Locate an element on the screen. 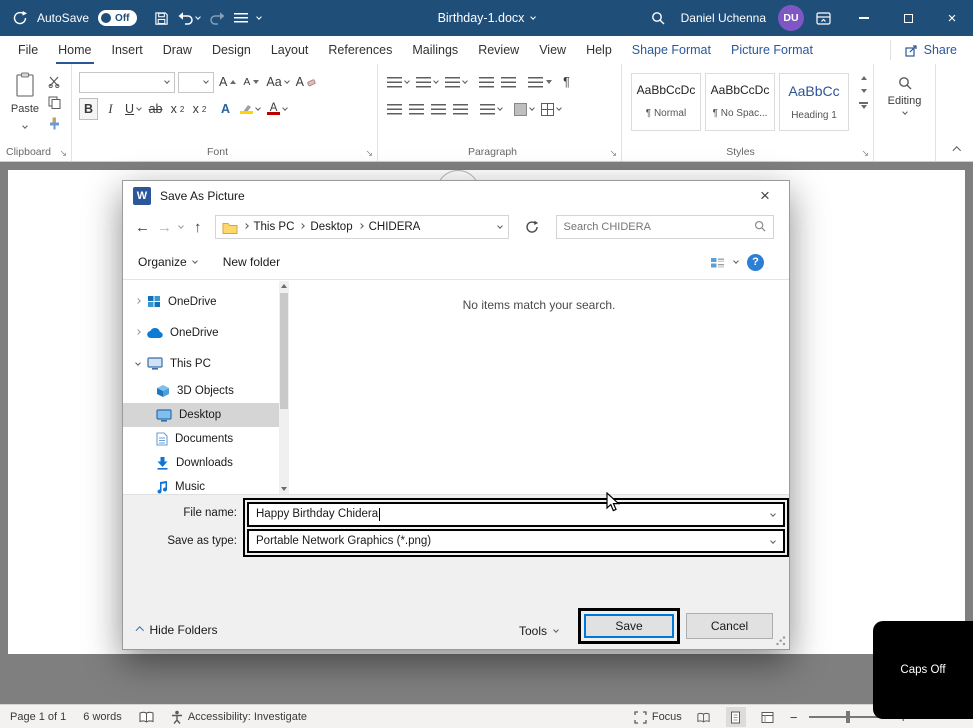  focus-button: Focus is located at coordinates (658, 717).